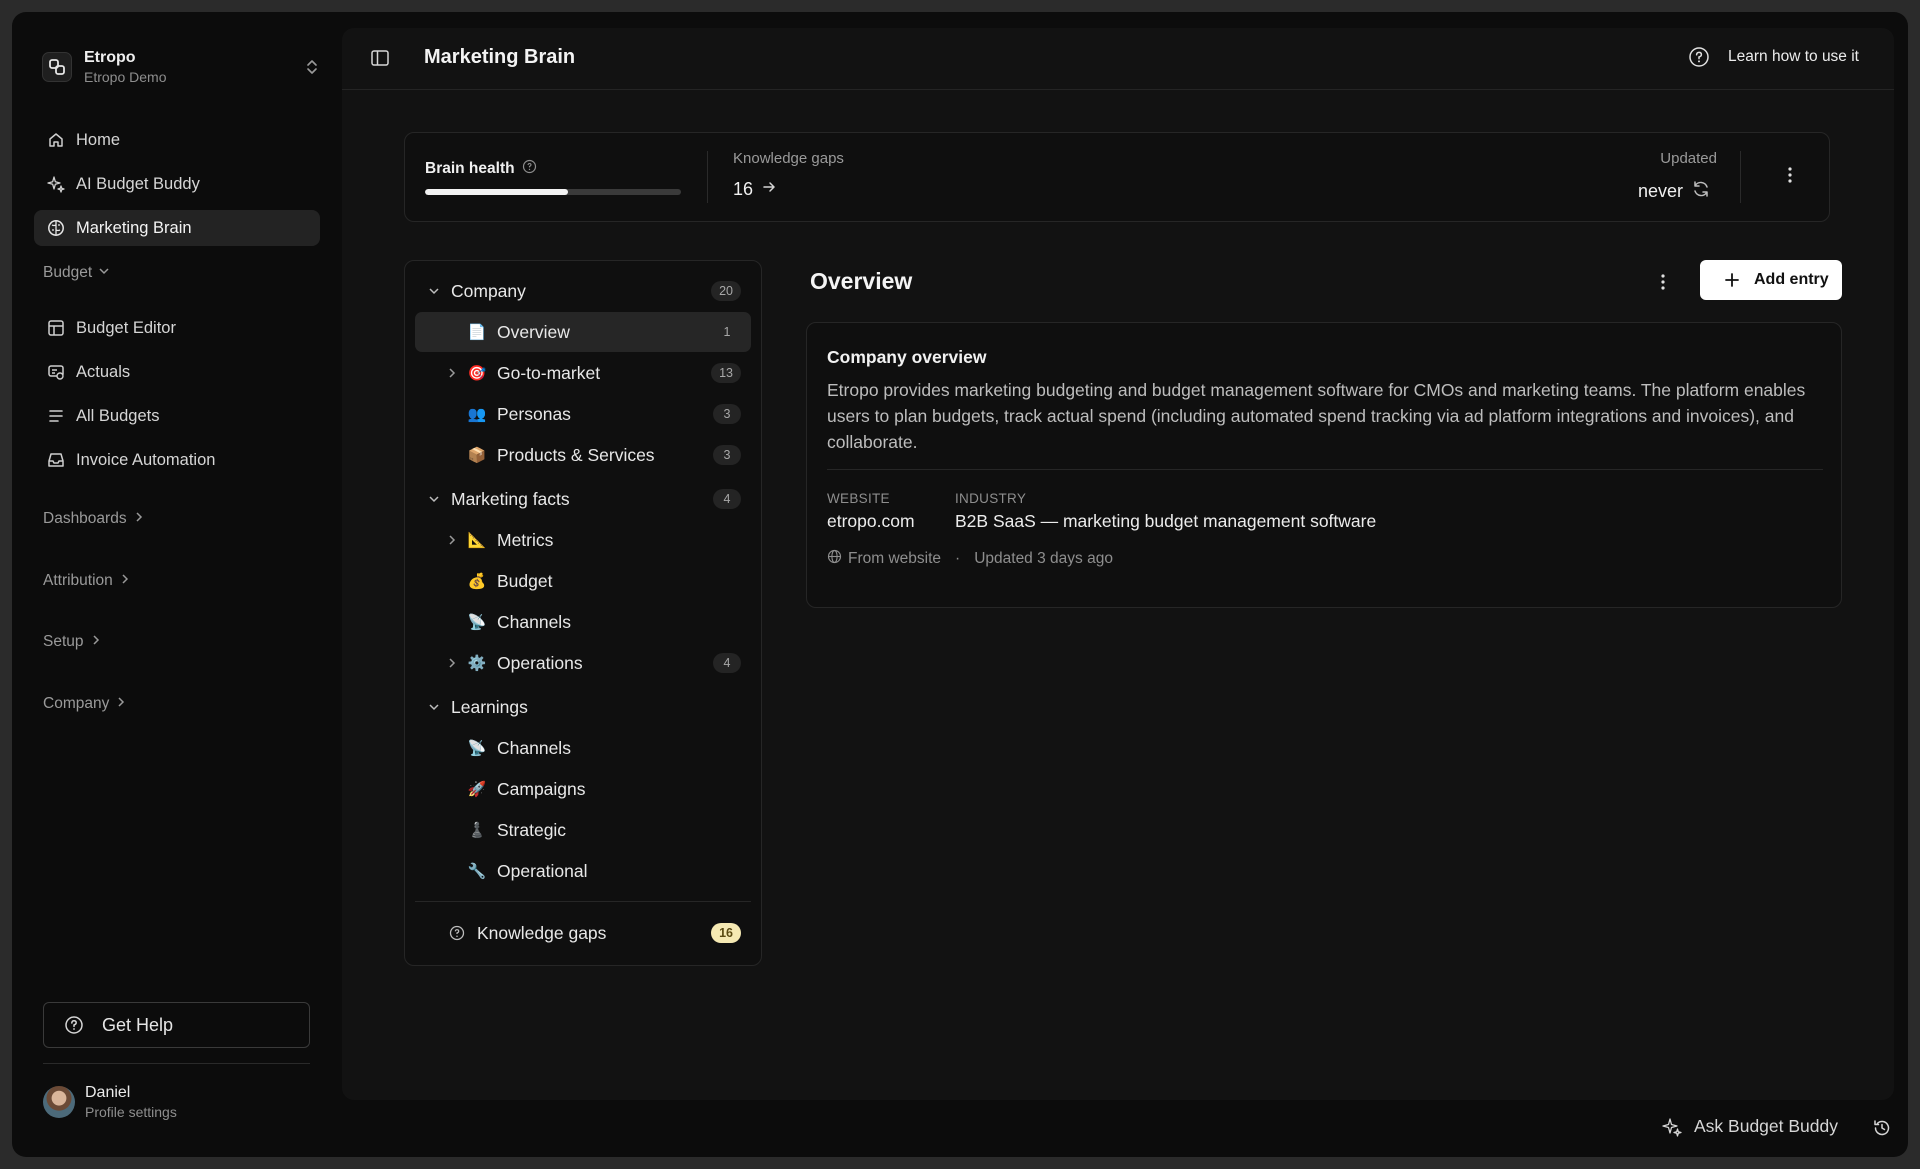 This screenshot has width=1920, height=1169. I want to click on nav-all-budgets: All Budgets, so click(177, 416).